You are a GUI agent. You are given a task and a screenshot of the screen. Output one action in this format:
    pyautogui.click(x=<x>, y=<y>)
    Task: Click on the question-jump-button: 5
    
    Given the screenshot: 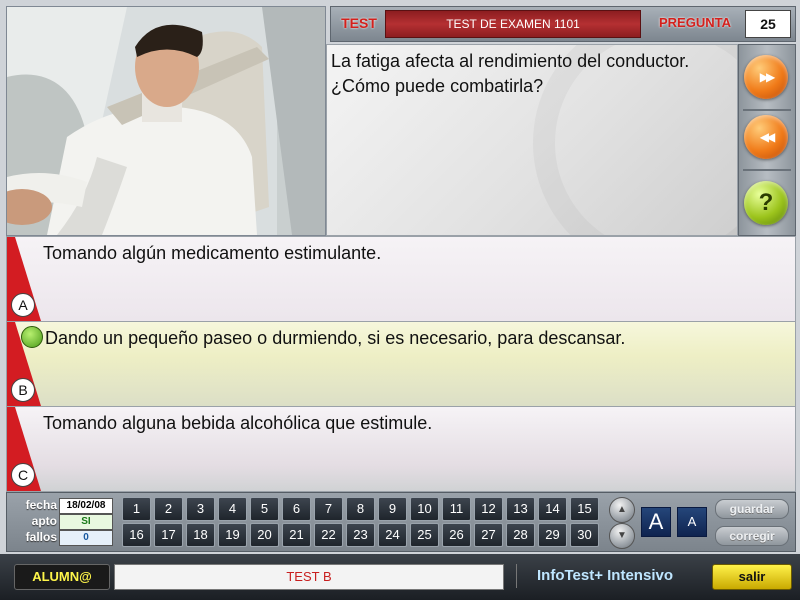 What is the action you would take?
    pyautogui.click(x=264, y=509)
    